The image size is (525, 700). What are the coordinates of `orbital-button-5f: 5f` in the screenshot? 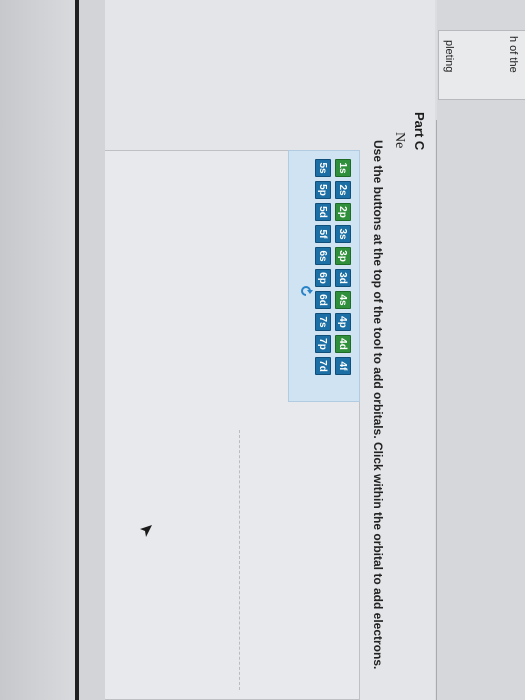 It's located at (323, 234).